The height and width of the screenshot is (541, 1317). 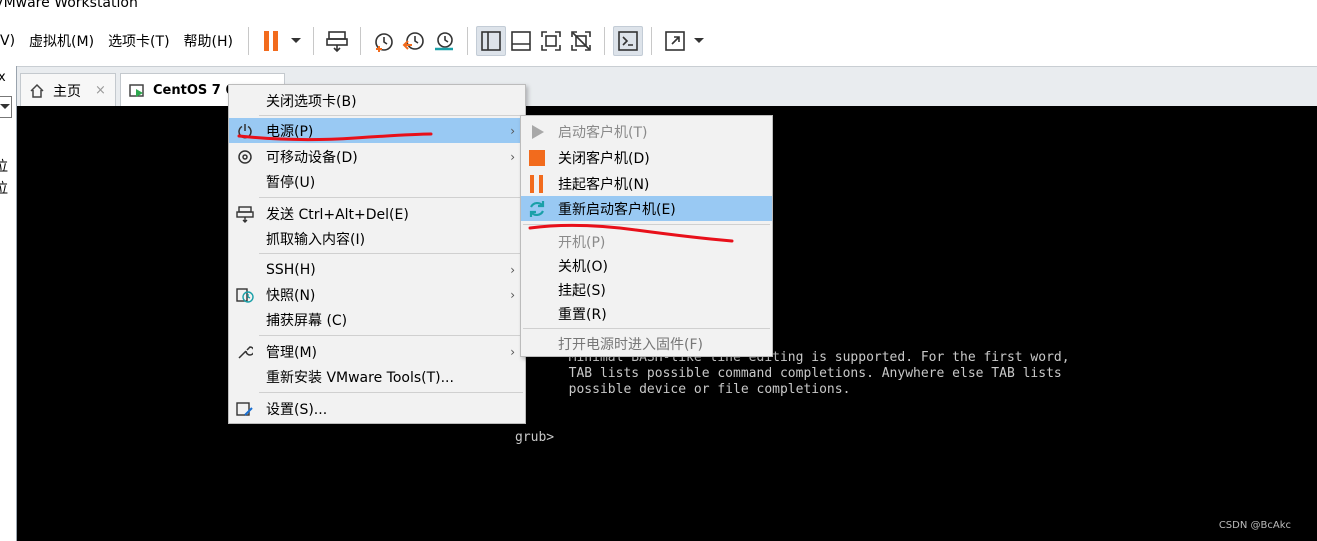 I want to click on menu-item-label: 抓取输入内容(I), so click(x=316, y=239).